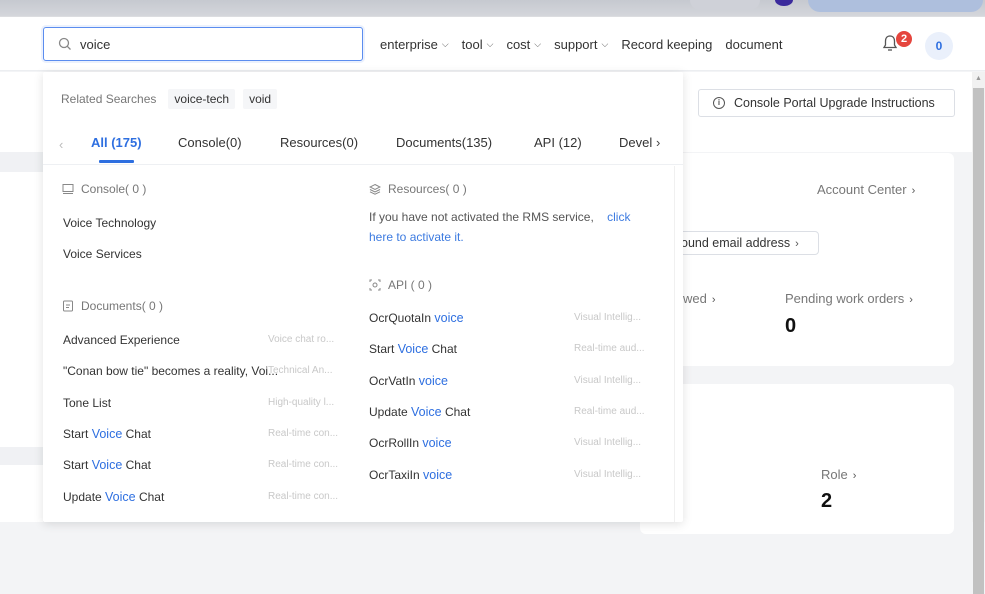  I want to click on related-tag: void, so click(260, 99).